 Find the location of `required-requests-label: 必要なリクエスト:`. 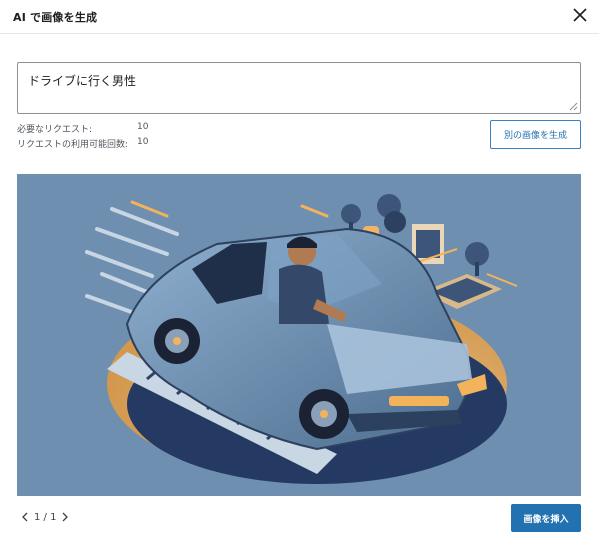

required-requests-label: 必要なリクエスト: is located at coordinates (55, 130).